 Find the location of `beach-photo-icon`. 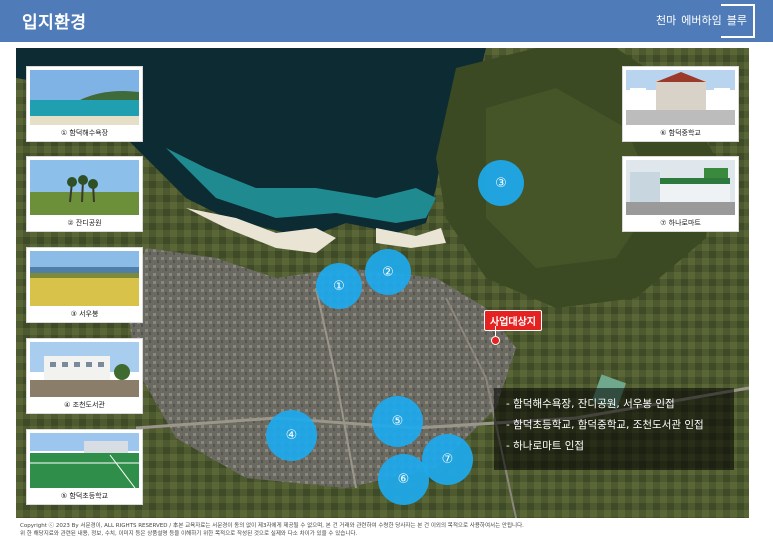

beach-photo-icon is located at coordinates (84, 97).